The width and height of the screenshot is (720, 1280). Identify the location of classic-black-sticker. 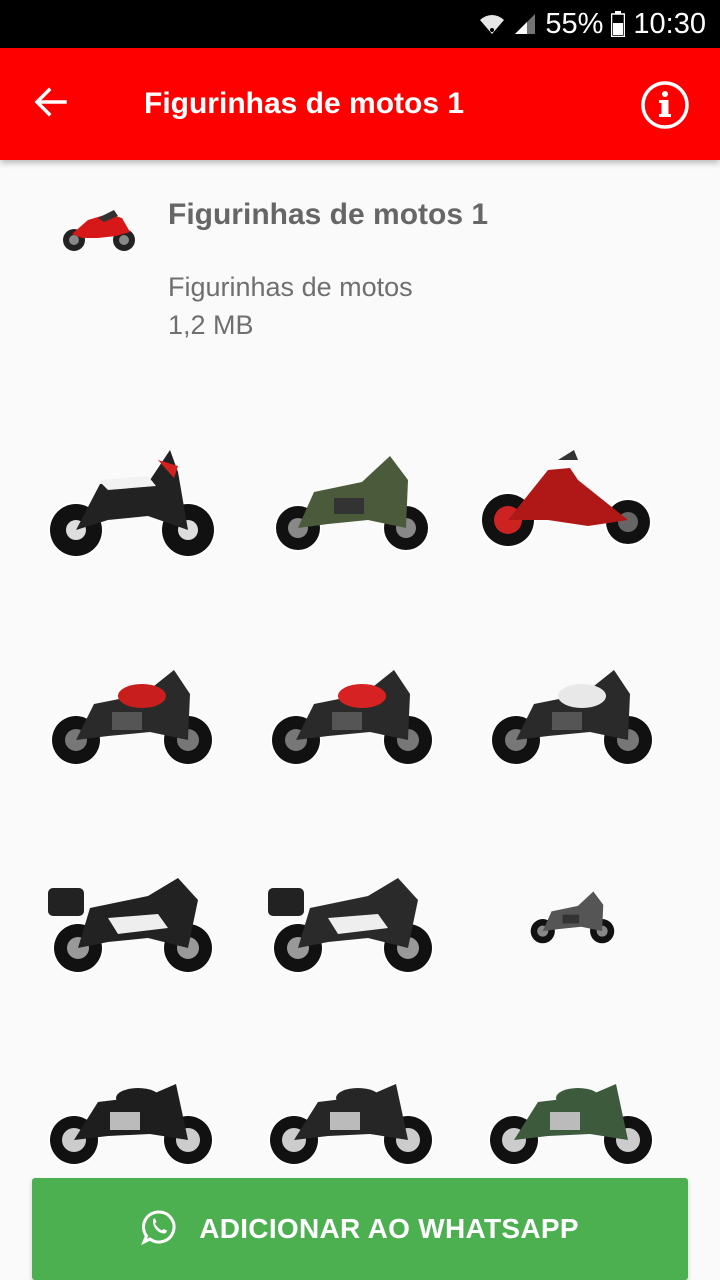
(133, 1106).